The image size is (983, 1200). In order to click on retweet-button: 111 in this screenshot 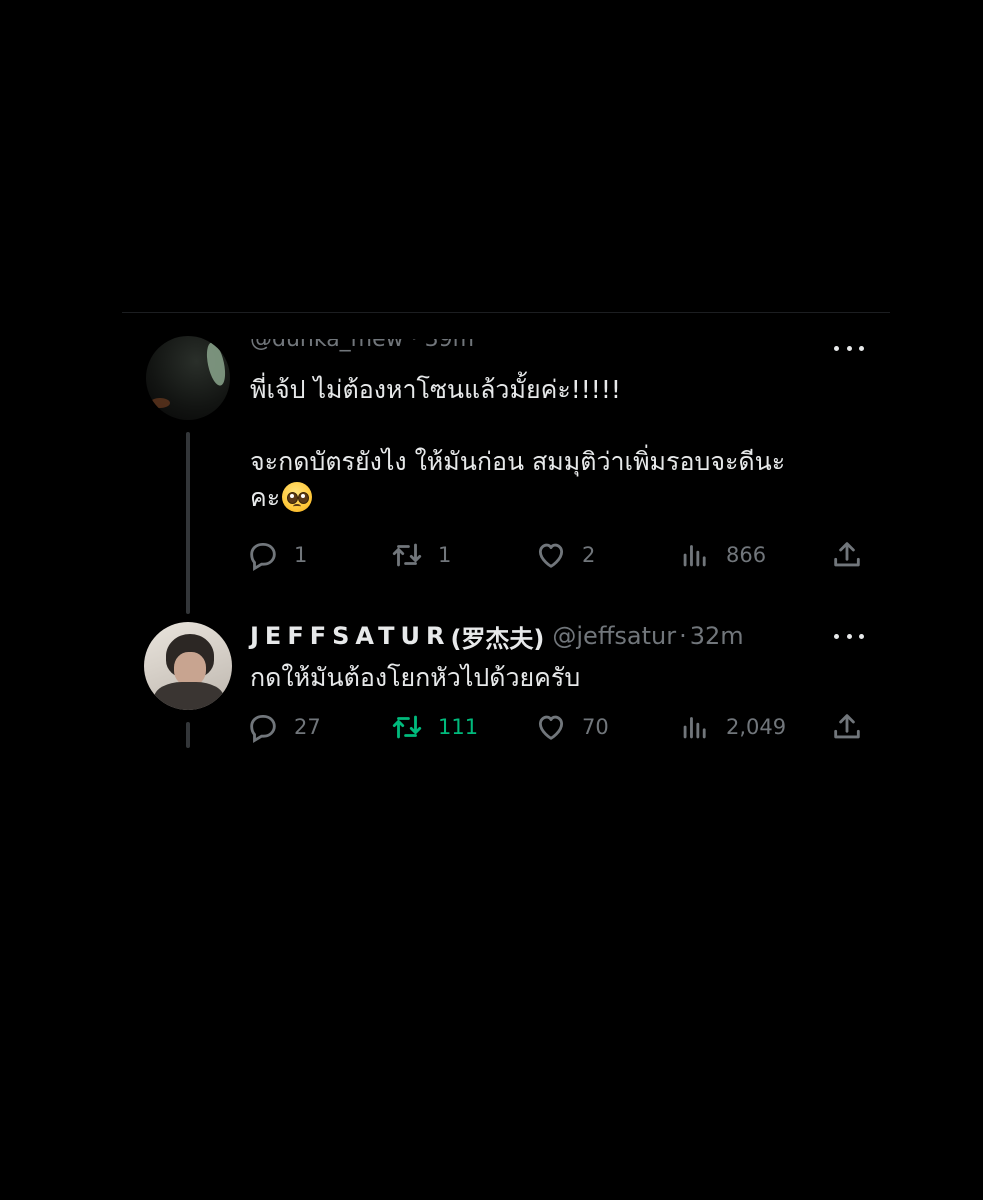, I will do `click(434, 727)`.